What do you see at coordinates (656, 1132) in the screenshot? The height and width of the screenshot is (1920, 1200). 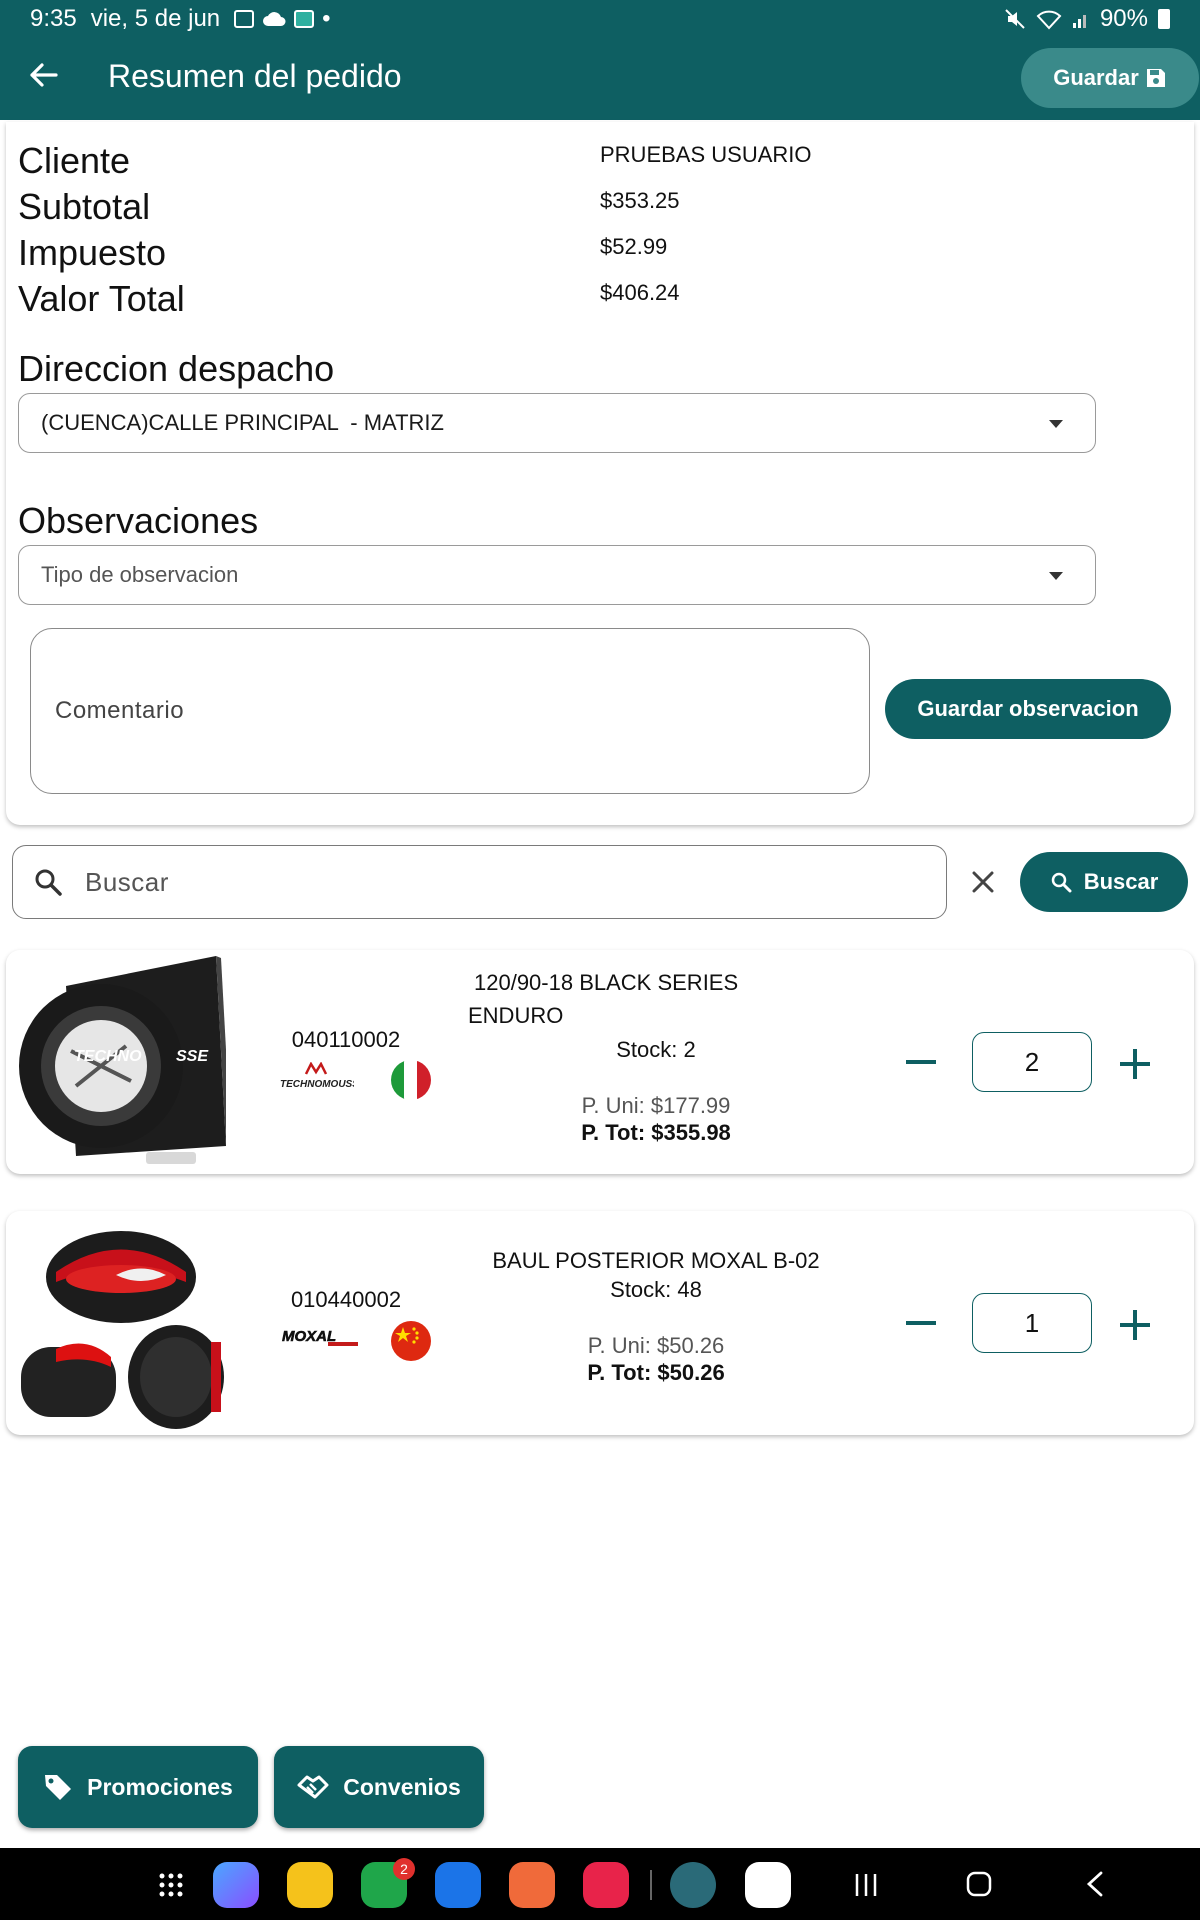 I see `product-total-price: P. Tot: $355.98` at bounding box center [656, 1132].